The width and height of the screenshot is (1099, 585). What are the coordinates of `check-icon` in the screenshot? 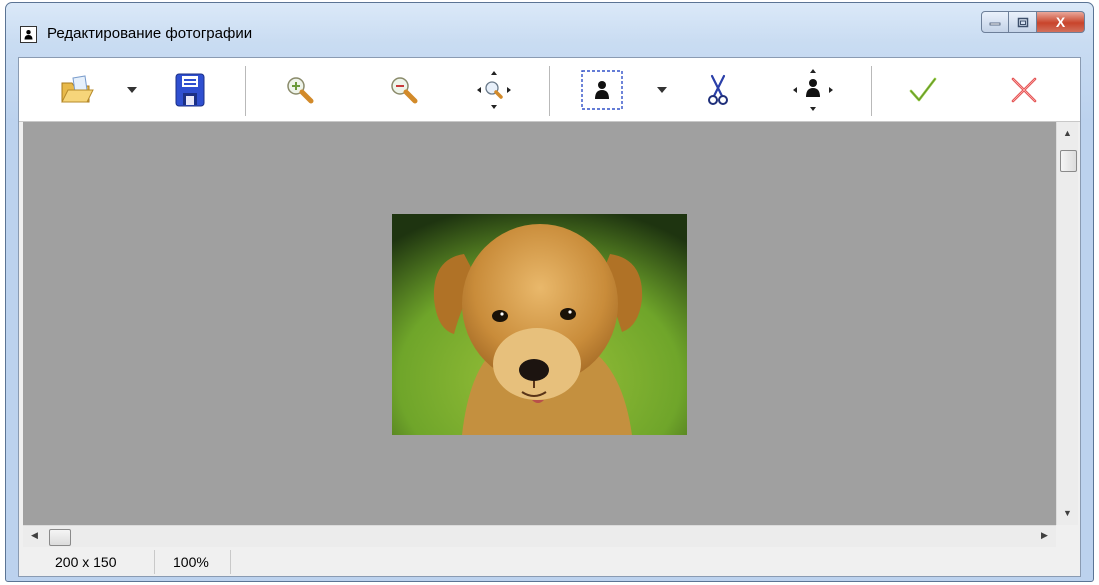 It's located at (923, 89).